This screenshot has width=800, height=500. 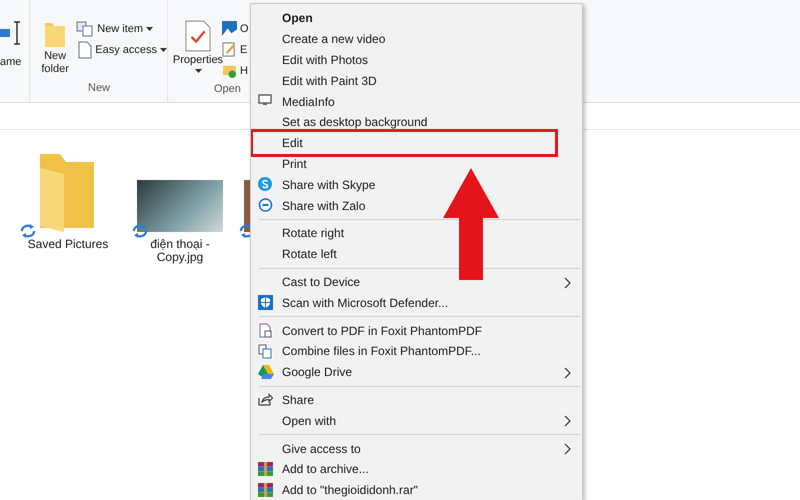 What do you see at coordinates (68, 244) in the screenshot?
I see `file-name: Saved Pictures` at bounding box center [68, 244].